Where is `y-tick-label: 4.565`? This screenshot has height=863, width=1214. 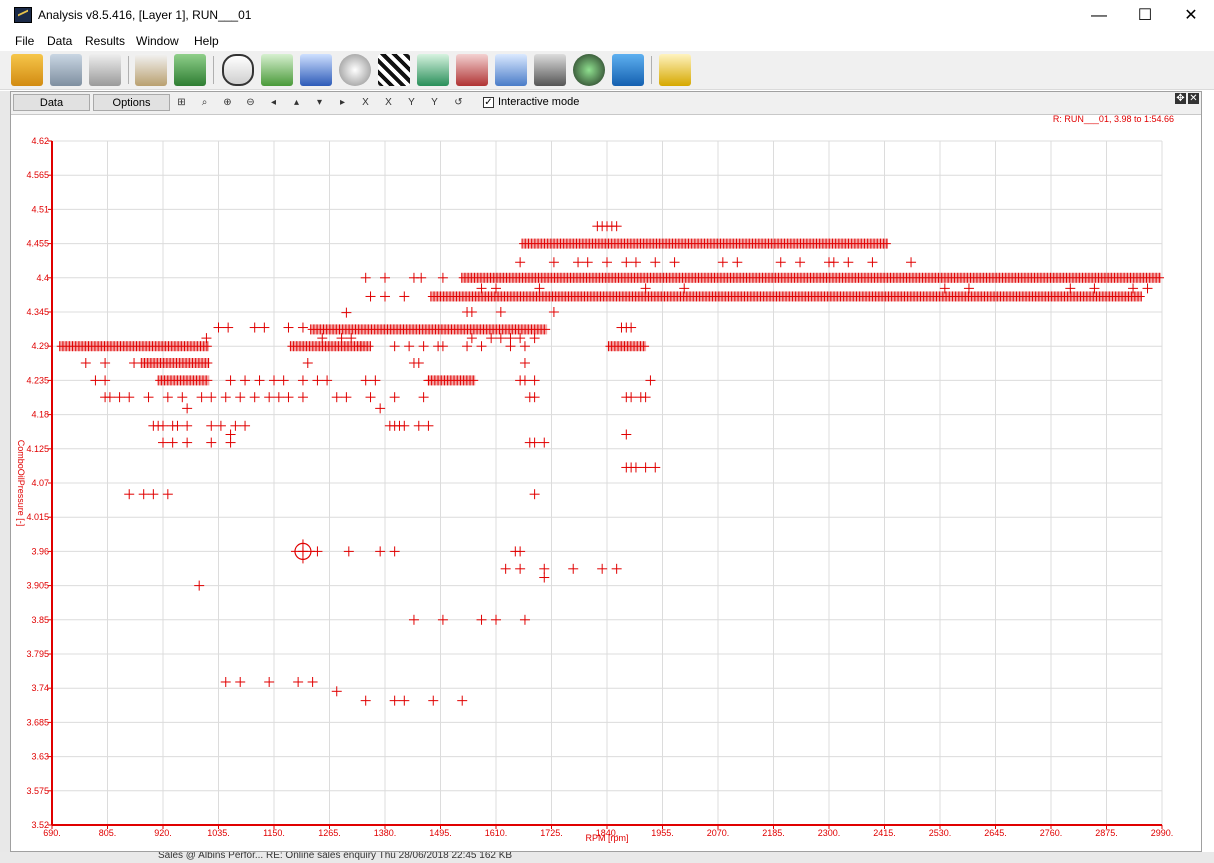 y-tick-label: 4.565 is located at coordinates (37, 175).